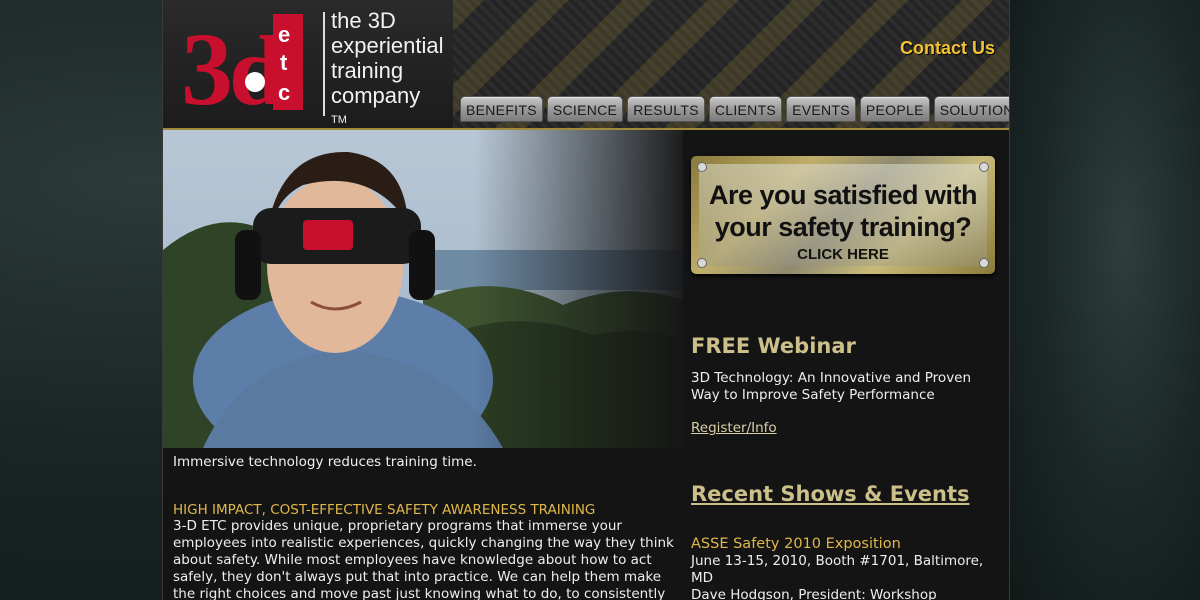 The image size is (1200, 600). I want to click on logo-divider, so click(324, 64).